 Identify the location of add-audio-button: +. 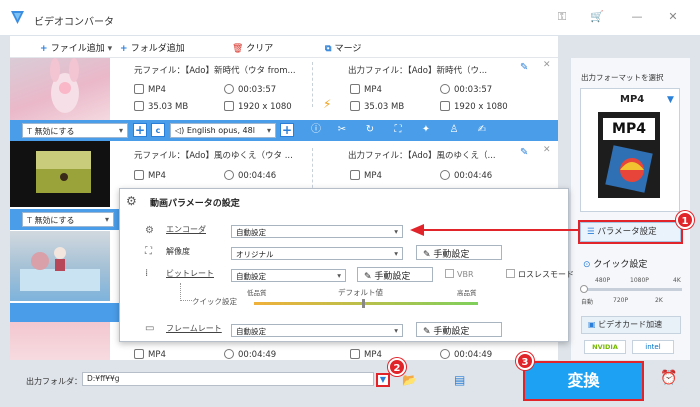
(287, 130).